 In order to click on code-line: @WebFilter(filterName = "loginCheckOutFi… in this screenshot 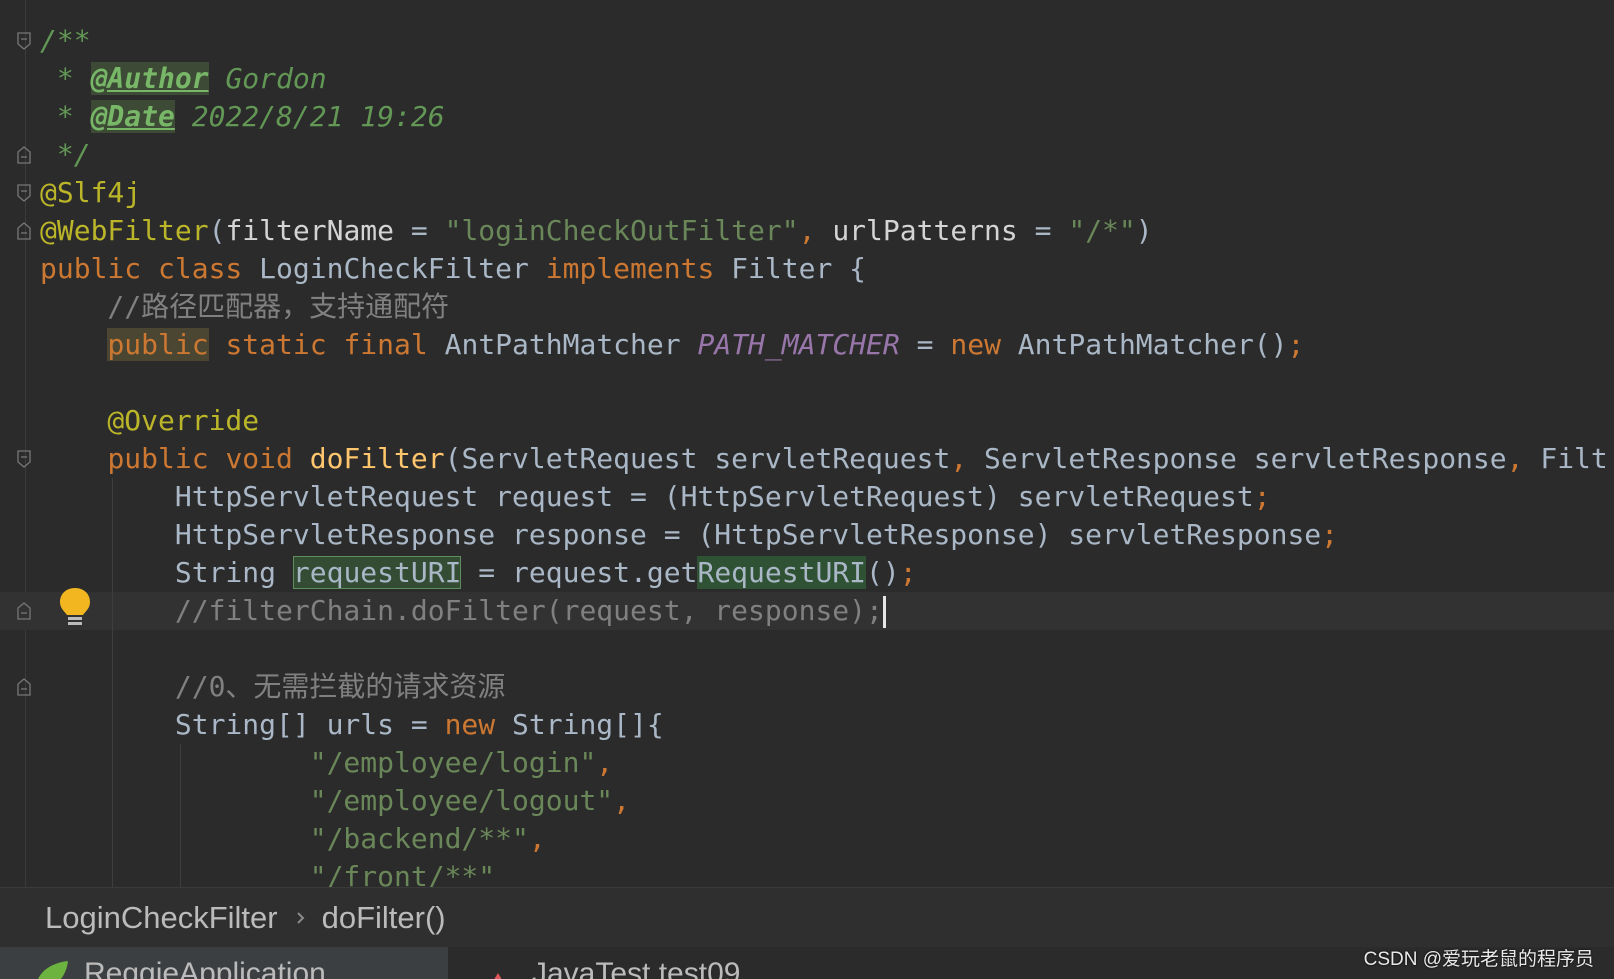, I will do `click(827, 231)`.